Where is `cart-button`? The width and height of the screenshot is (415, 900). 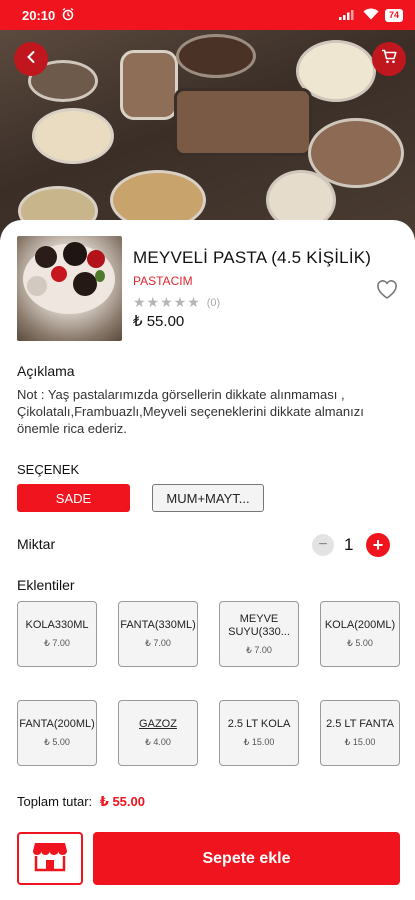
cart-button is located at coordinates (389, 59).